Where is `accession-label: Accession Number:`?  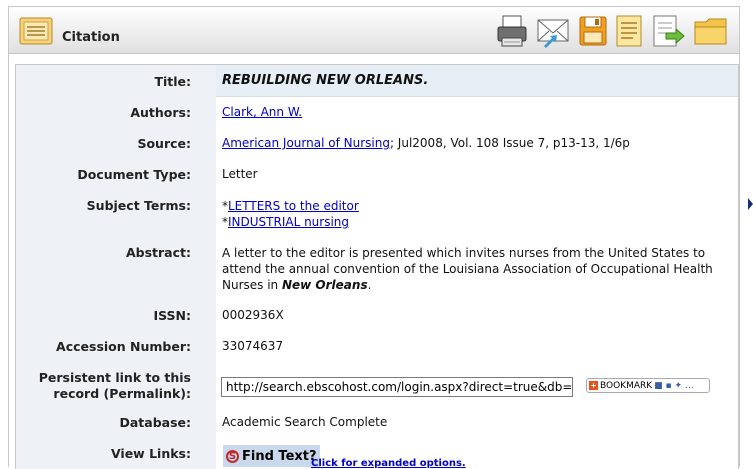
accession-label: Accession Number: is located at coordinates (123, 346).